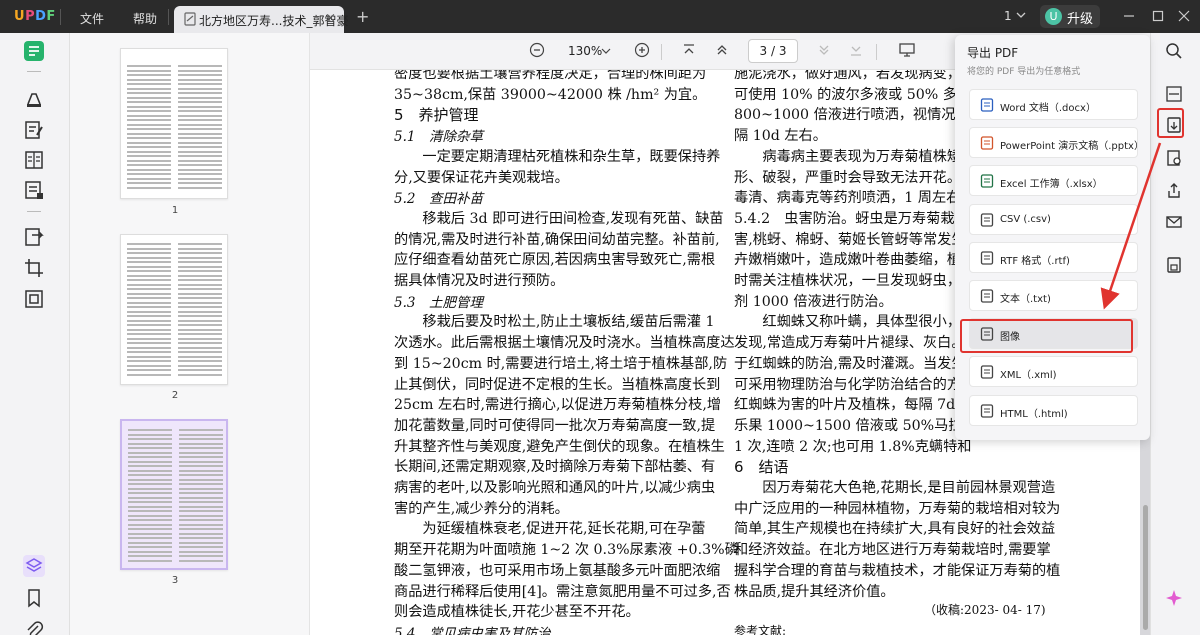 The width and height of the screenshot is (1200, 635). Describe the element at coordinates (1174, 94) in the screenshot. I see `ocr-icon` at that location.